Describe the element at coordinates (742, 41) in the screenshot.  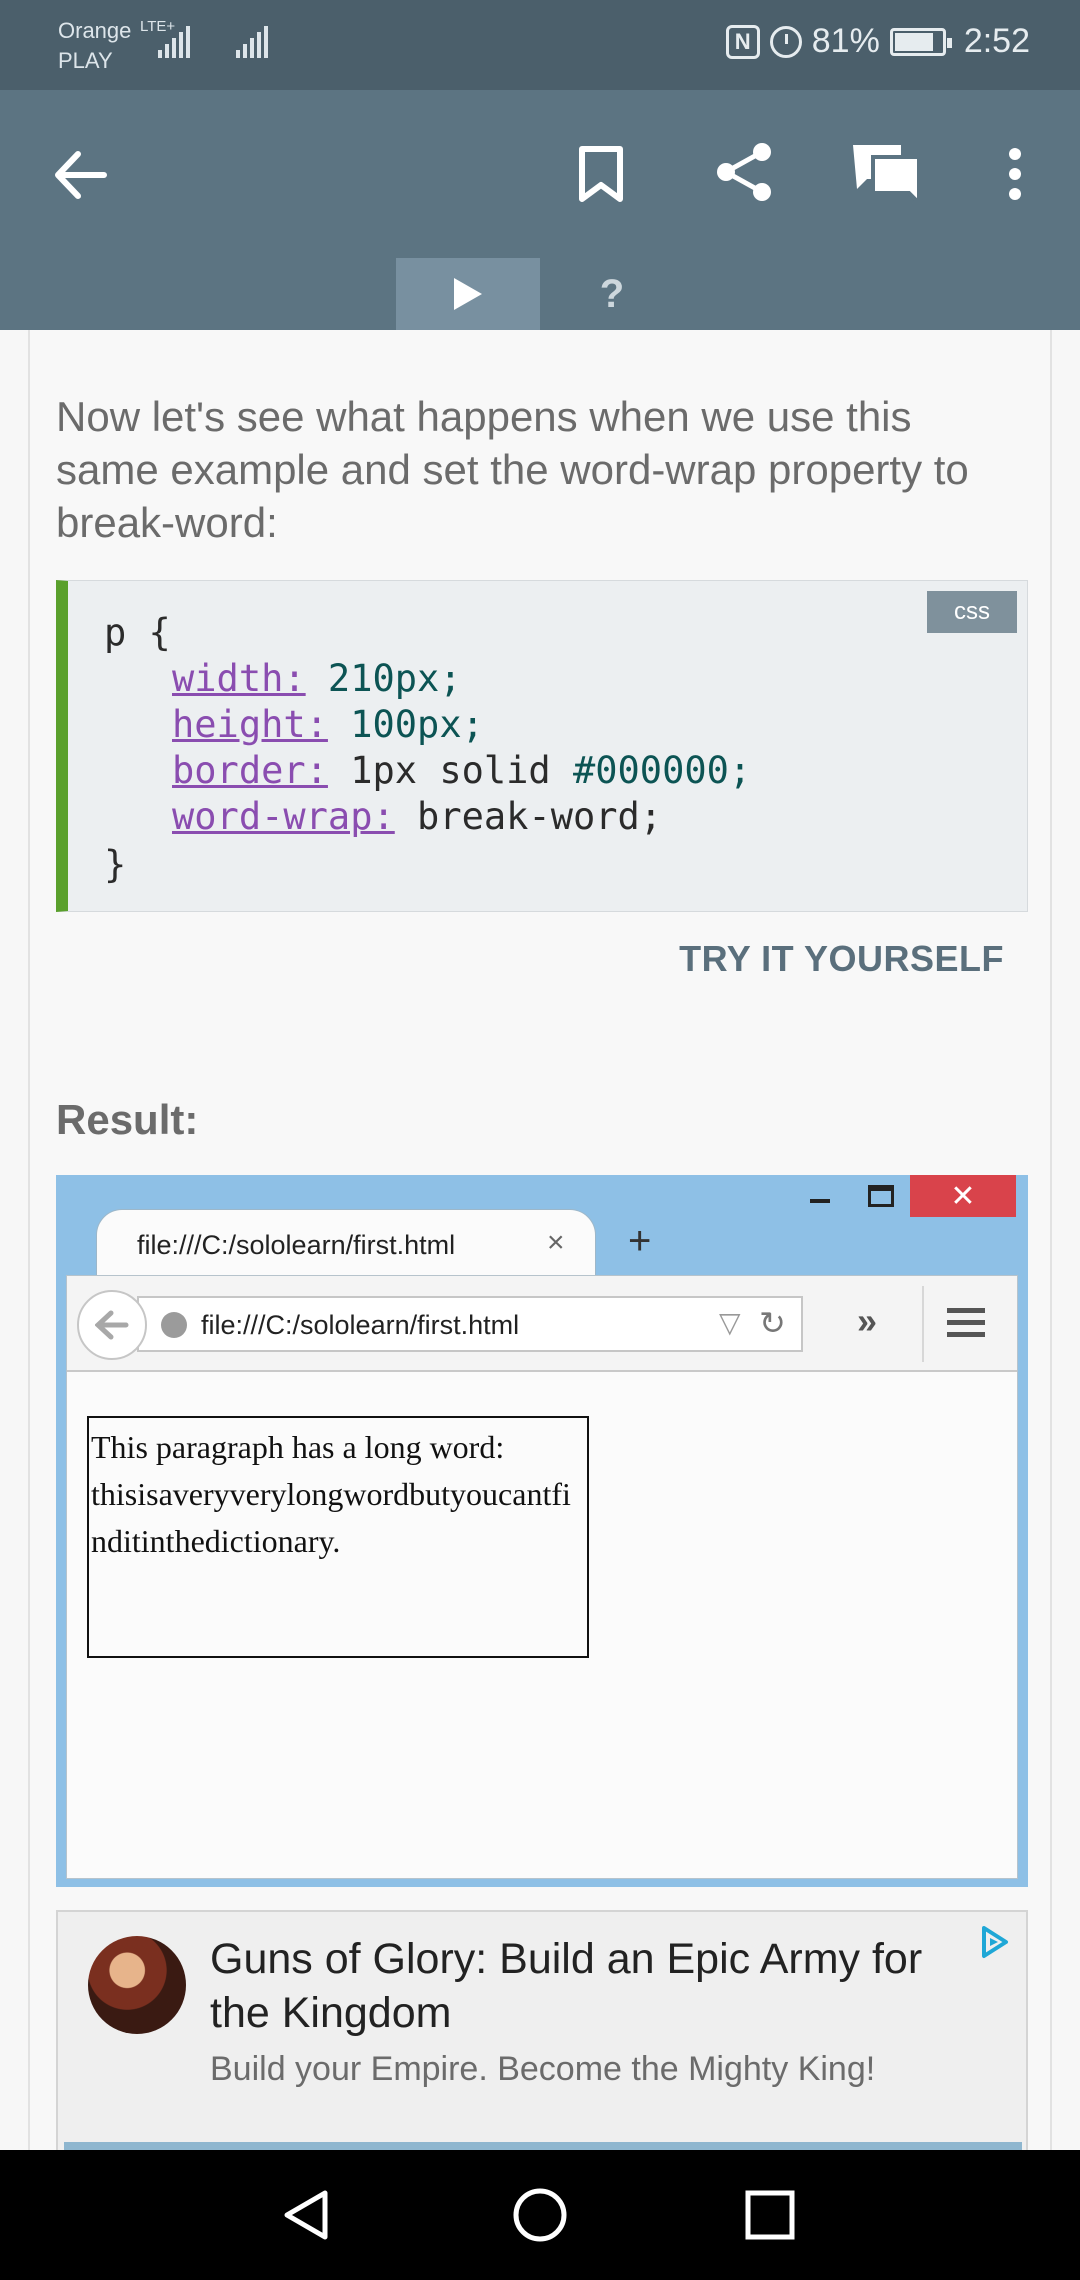
I see `nfc-icon: N` at that location.